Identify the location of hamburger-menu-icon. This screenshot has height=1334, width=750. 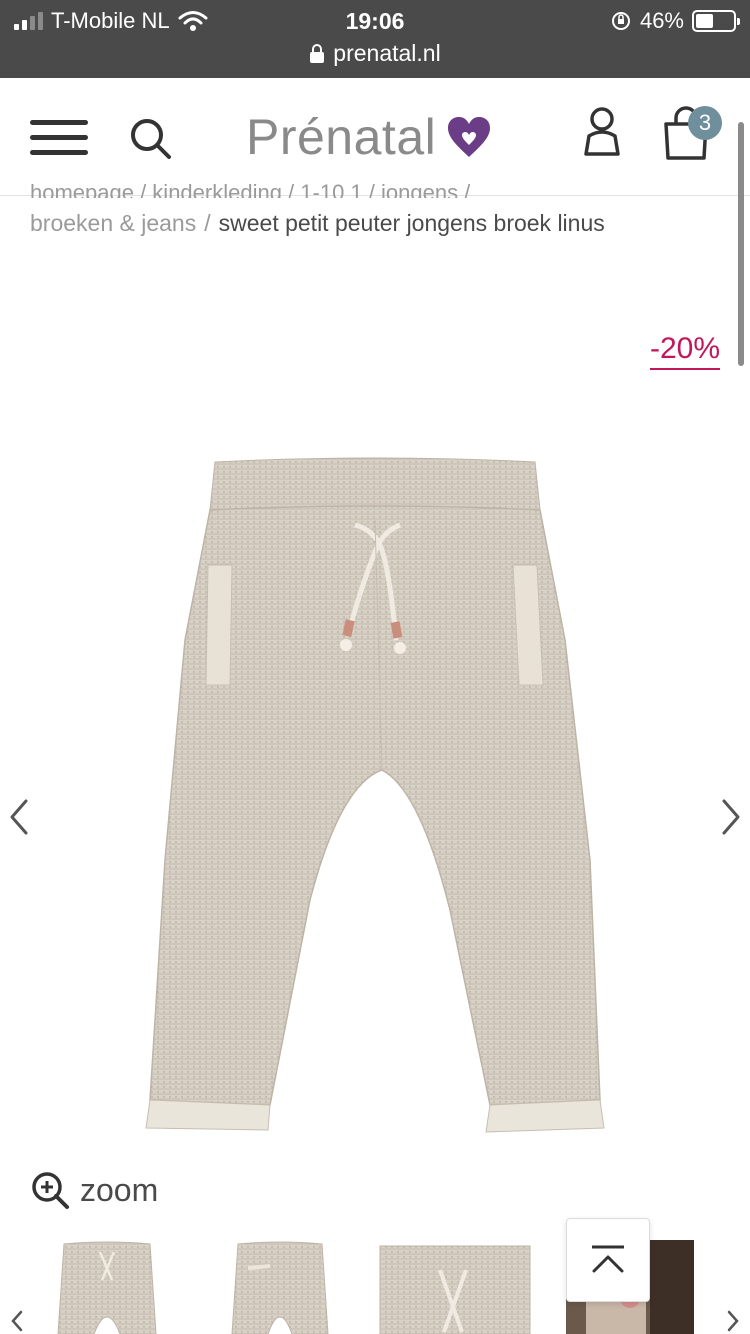
(60, 140).